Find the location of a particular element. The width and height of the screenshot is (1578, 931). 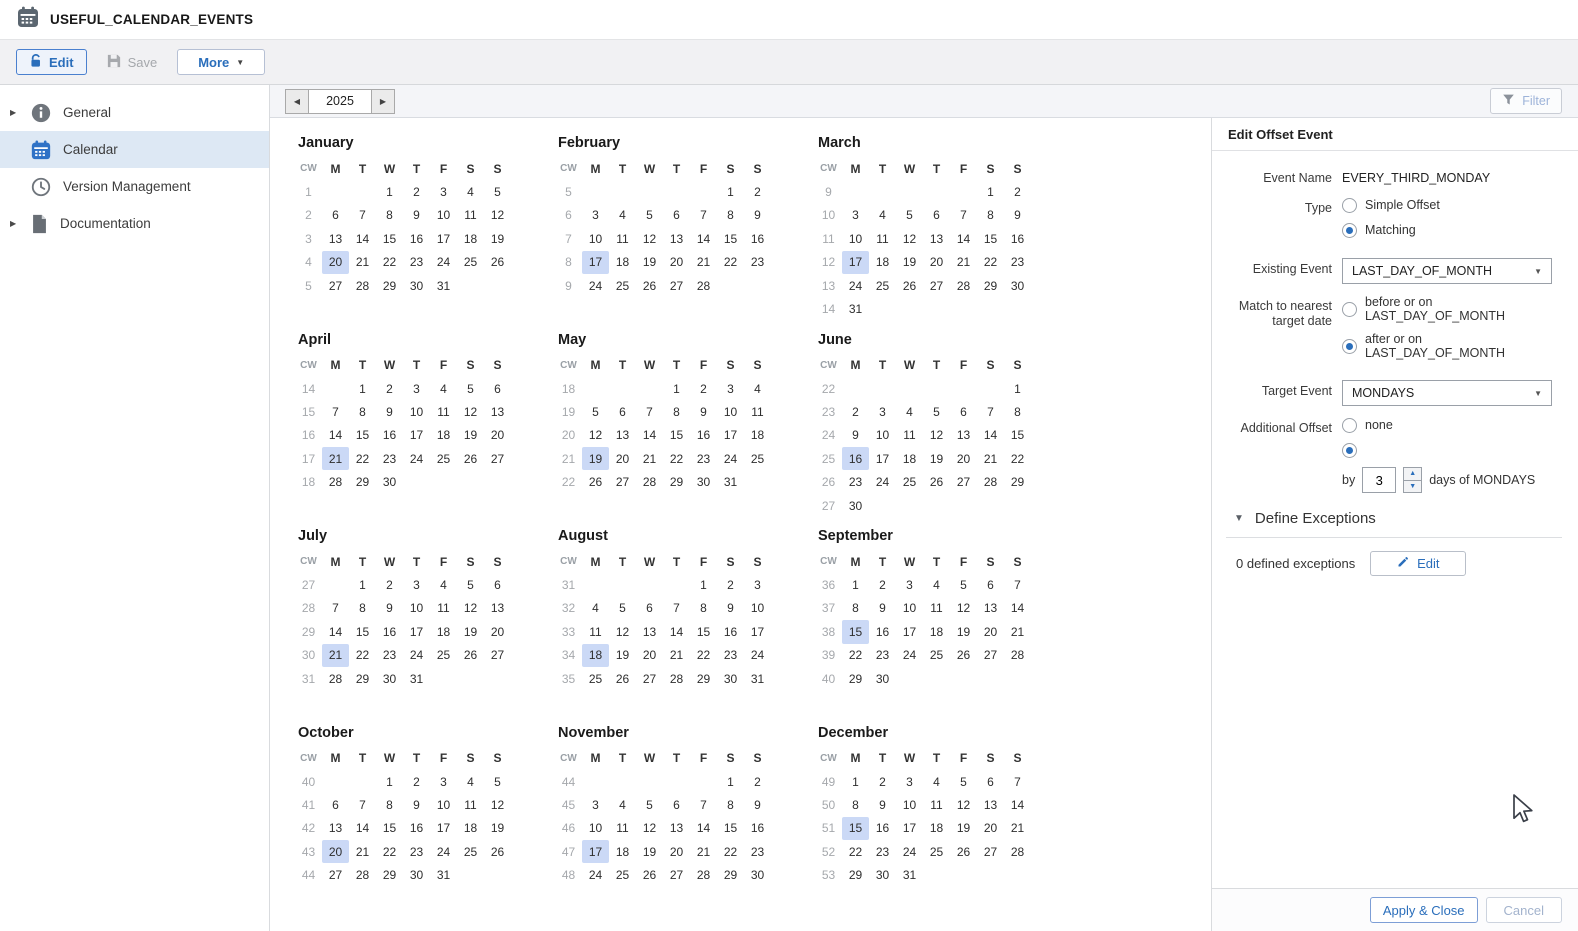

day-cell: 1 is located at coordinates (855, 781).